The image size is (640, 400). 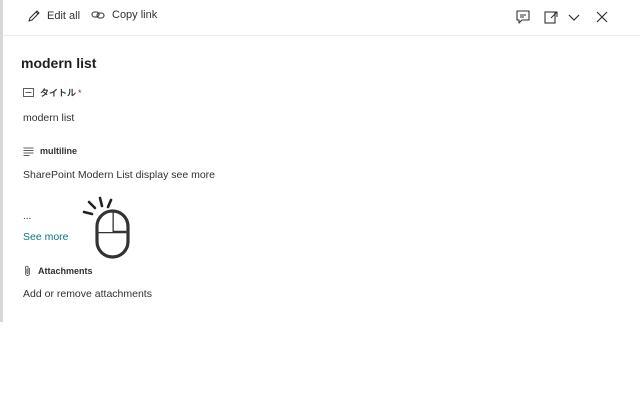 What do you see at coordinates (65, 271) in the screenshot?
I see `attachments-field-name: Attachments` at bounding box center [65, 271].